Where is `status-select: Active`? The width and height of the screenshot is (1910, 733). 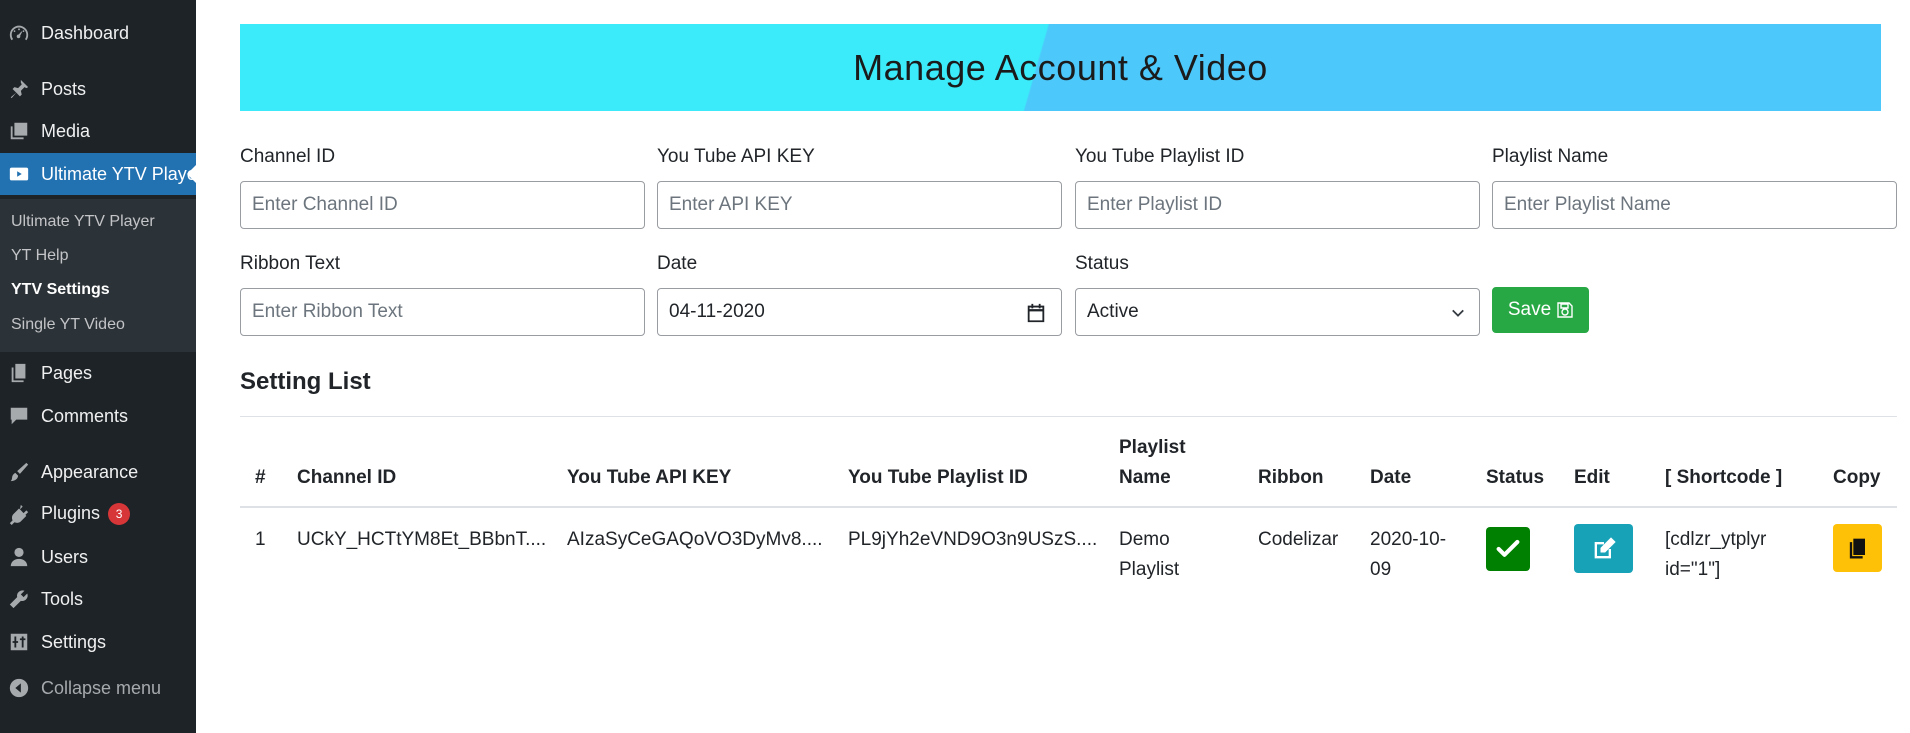 status-select: Active is located at coordinates (1277, 312).